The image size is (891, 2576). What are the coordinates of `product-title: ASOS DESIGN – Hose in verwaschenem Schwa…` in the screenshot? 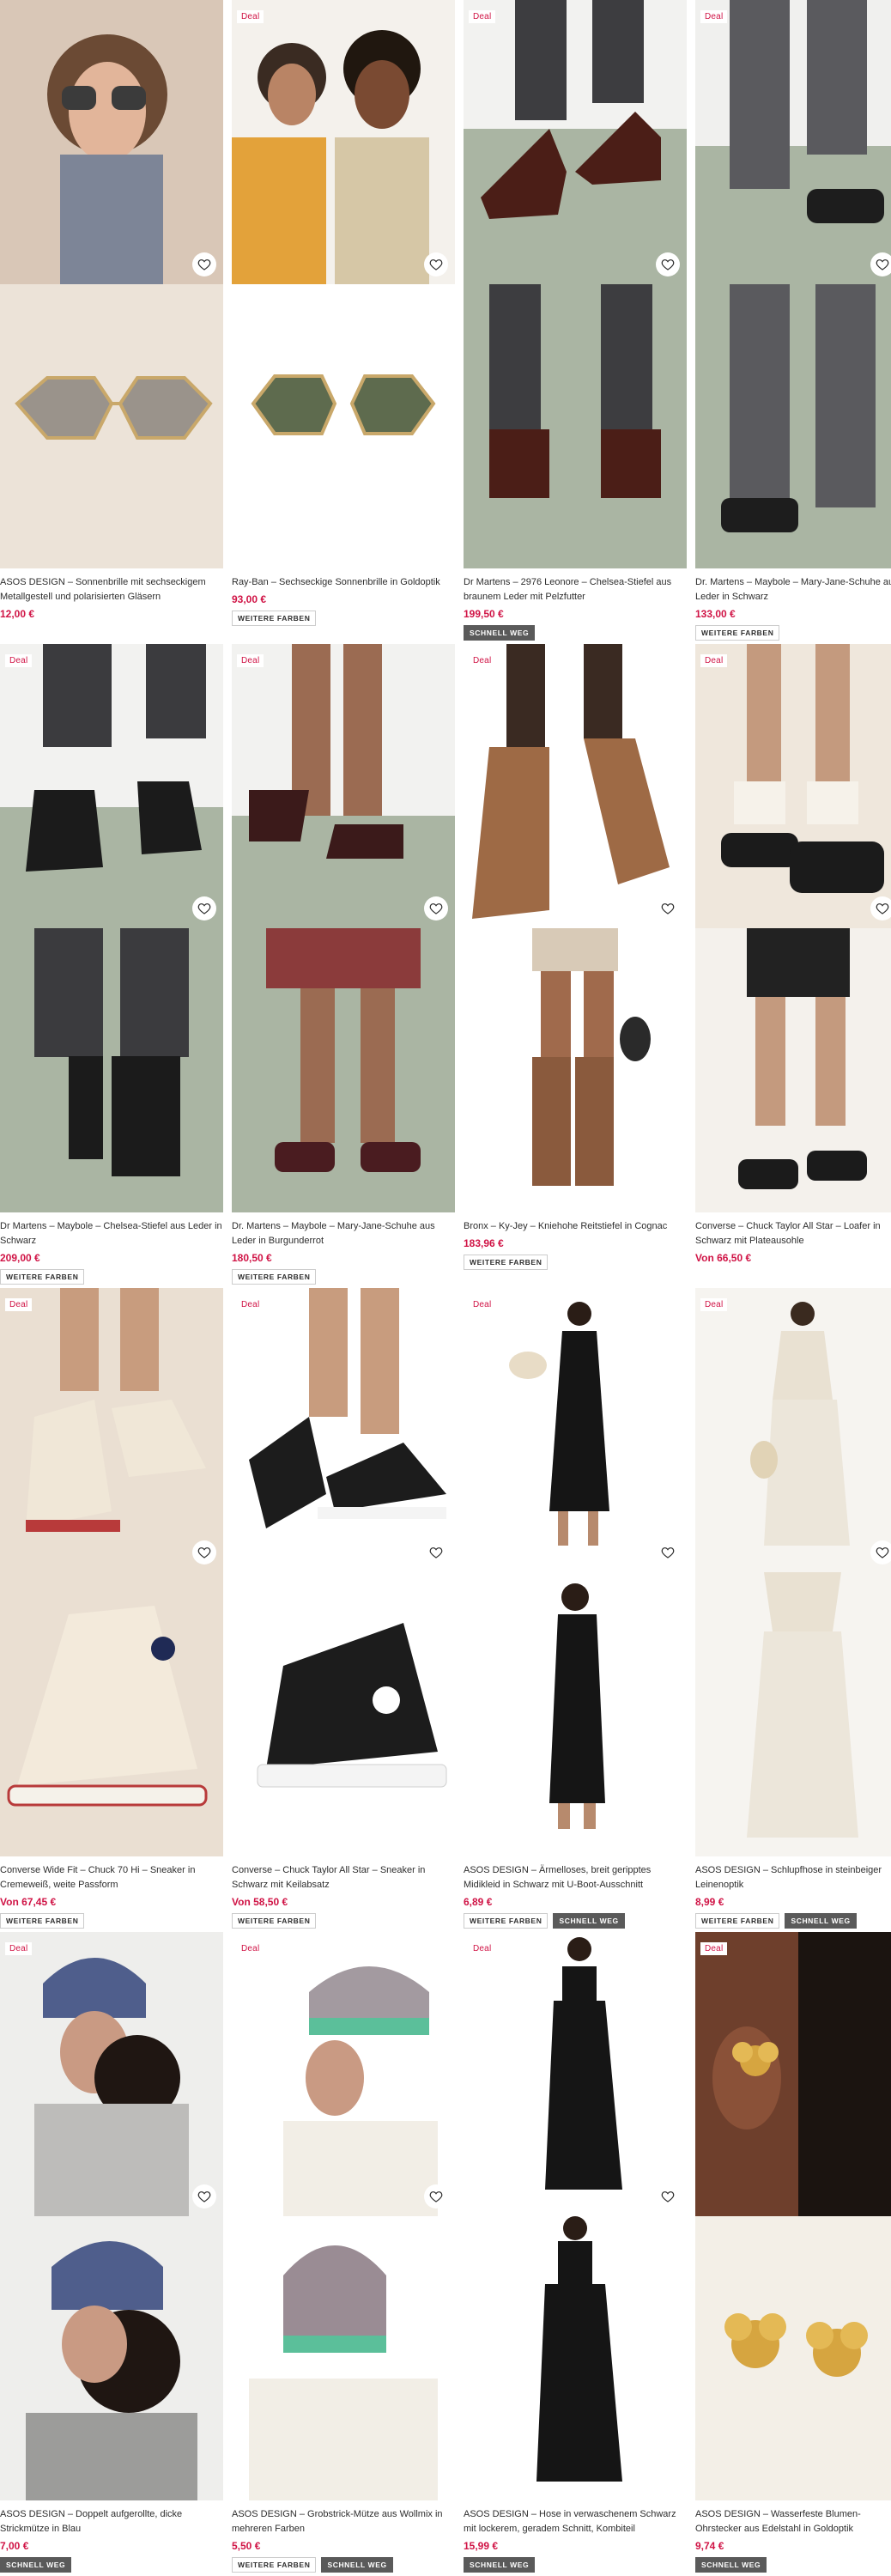 It's located at (575, 2522).